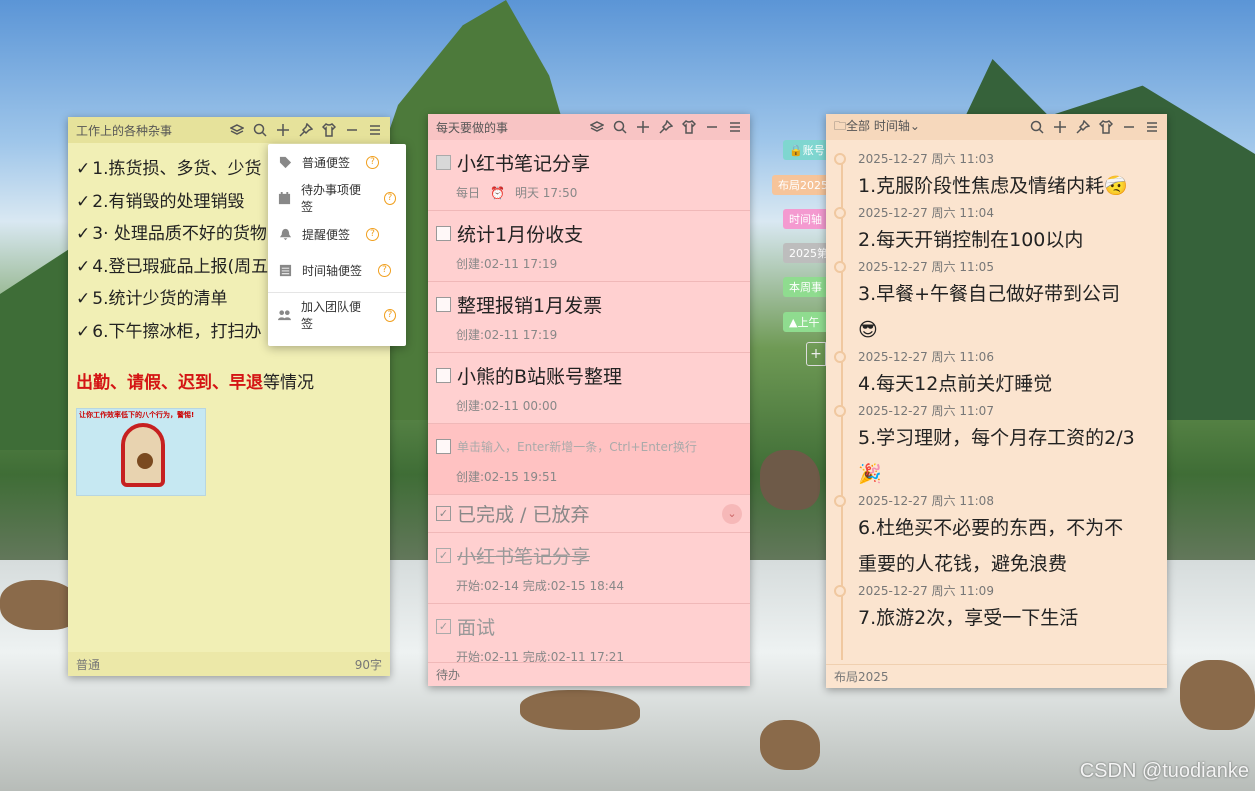  What do you see at coordinates (337, 270) in the screenshot?
I see `menu-item-timeline-note: 时间轴便签 ?` at bounding box center [337, 270].